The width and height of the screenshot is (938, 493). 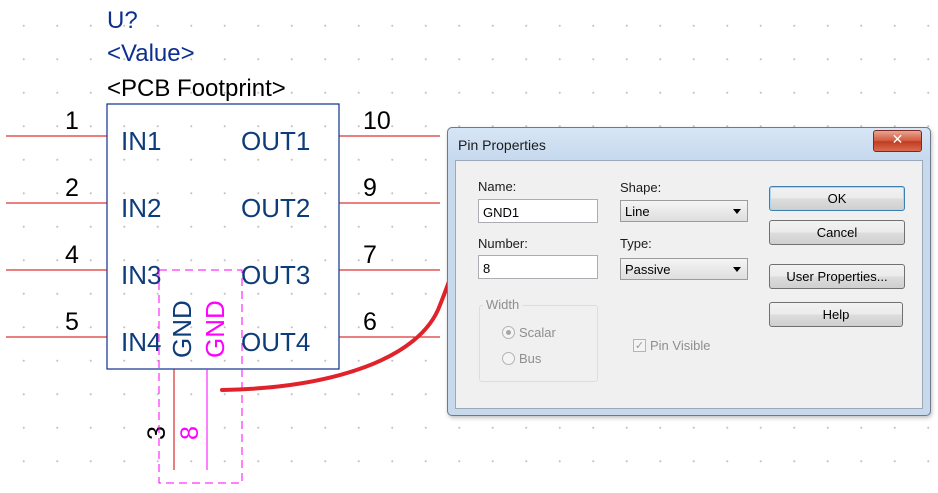 I want to click on shape-label: Shape:, so click(x=641, y=187).